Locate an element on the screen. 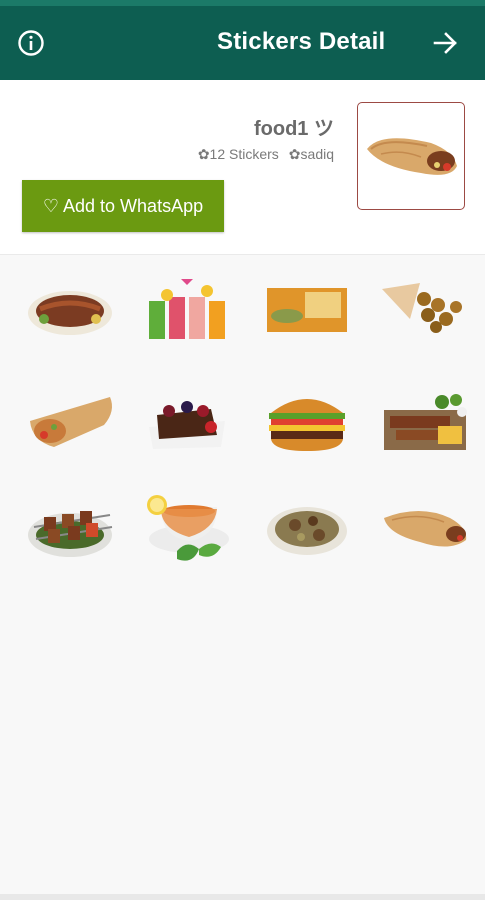 This screenshot has width=485, height=900. pack-name: food1 ツ is located at coordinates (294, 129).